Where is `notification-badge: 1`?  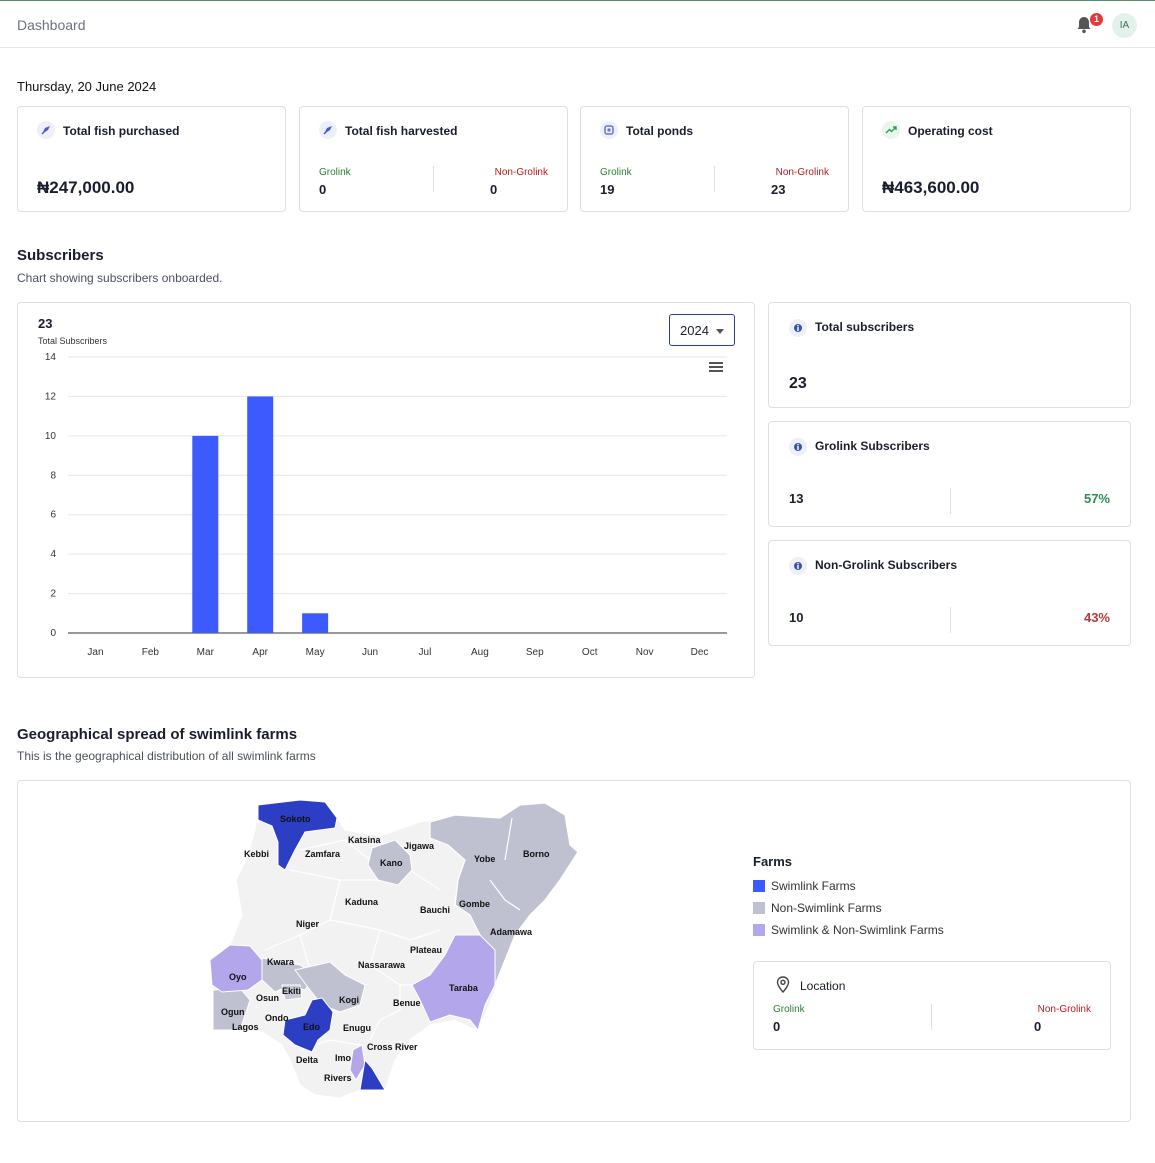 notification-badge: 1 is located at coordinates (1096, 19).